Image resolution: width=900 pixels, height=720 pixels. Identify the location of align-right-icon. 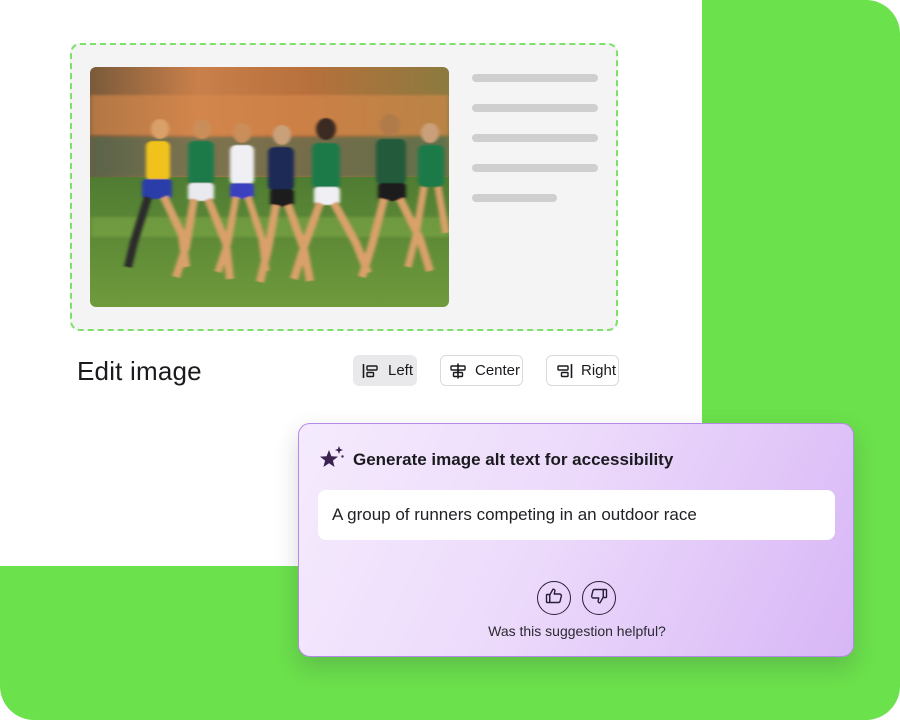
(564, 371).